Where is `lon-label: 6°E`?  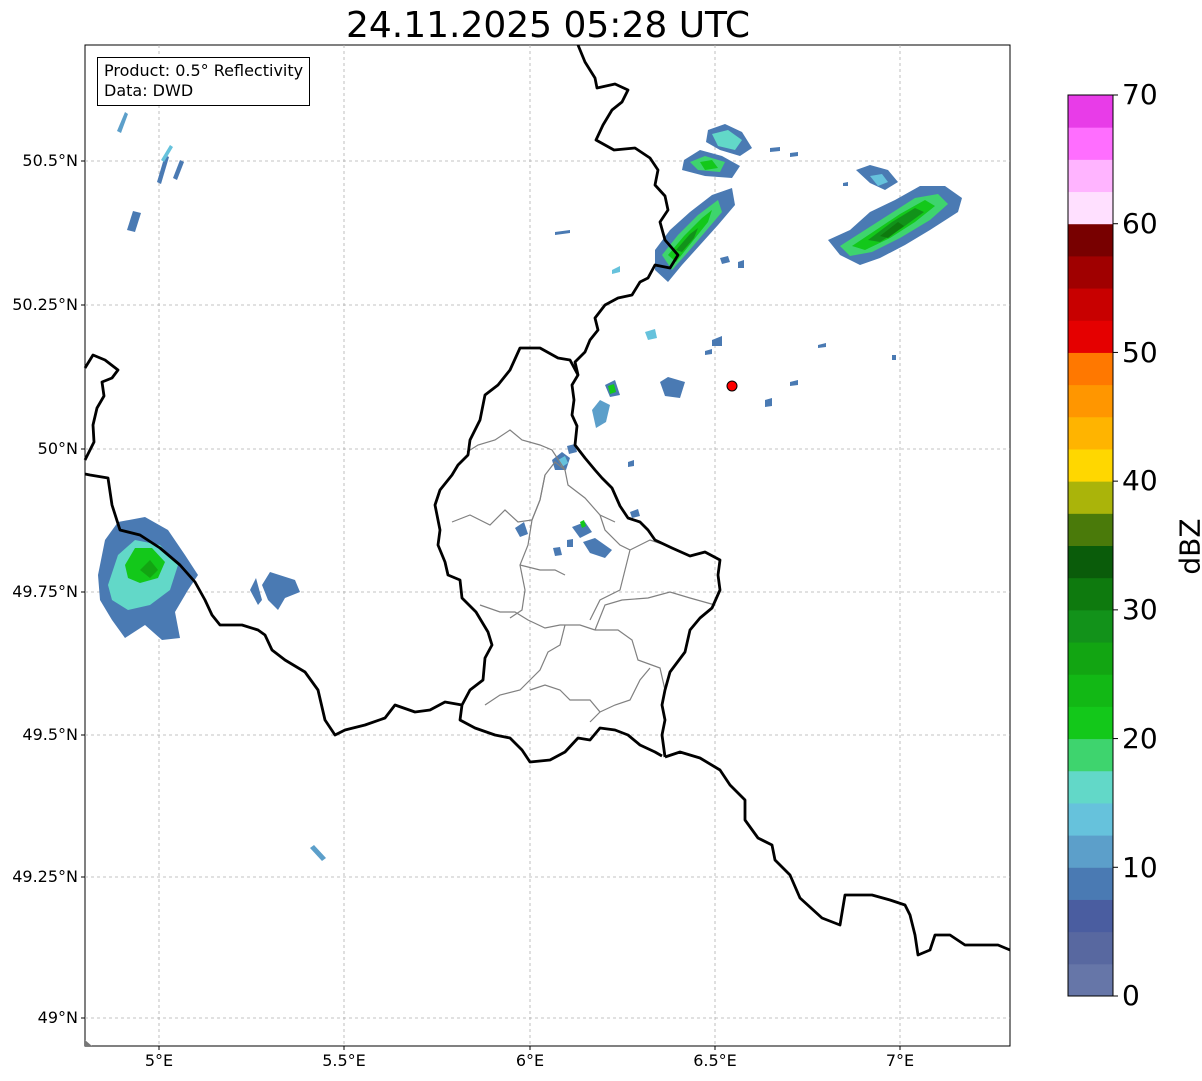 lon-label: 6°E is located at coordinates (530, 1060).